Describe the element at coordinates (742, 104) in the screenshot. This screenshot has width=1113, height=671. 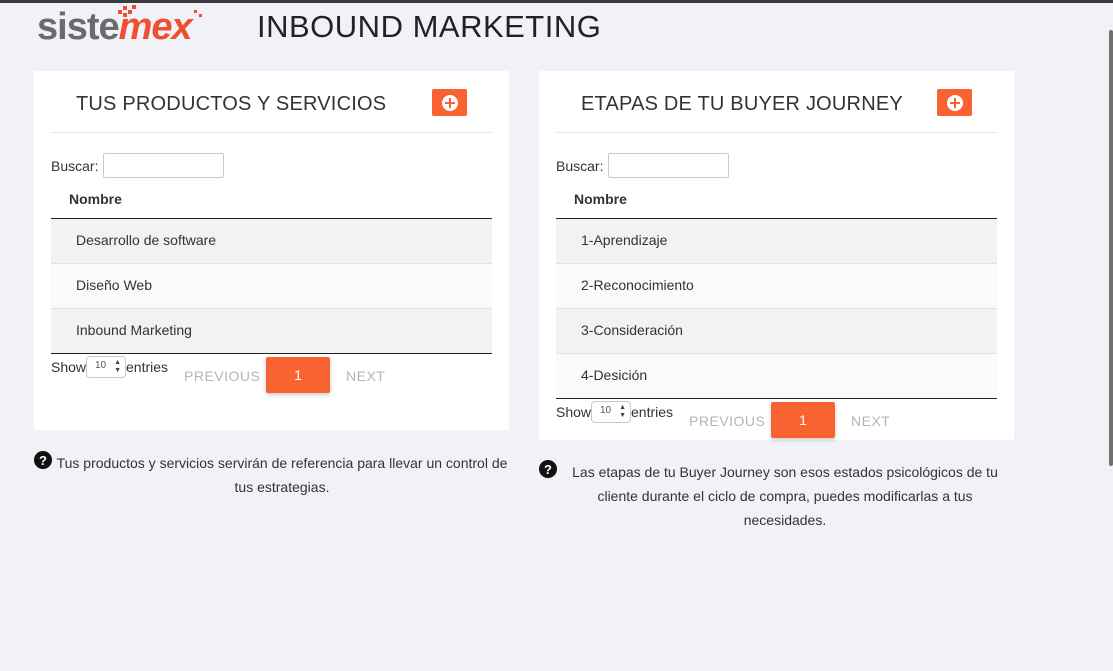
I see `panel-title: ETAPAS DE TU BUYER JOURNEY` at that location.